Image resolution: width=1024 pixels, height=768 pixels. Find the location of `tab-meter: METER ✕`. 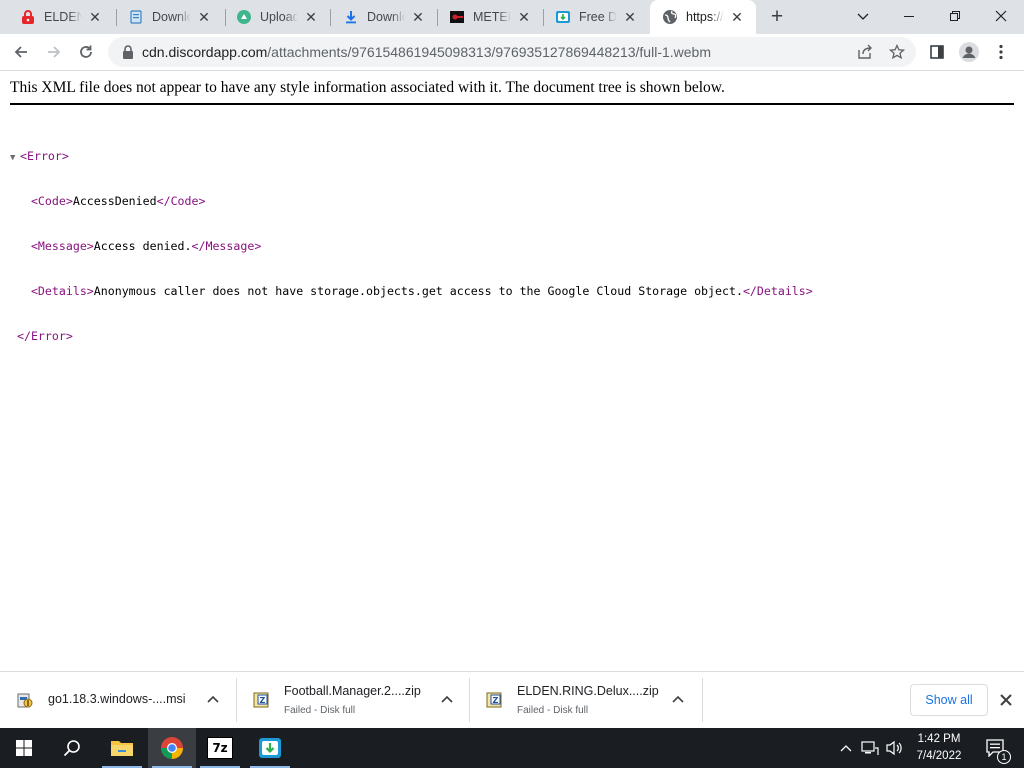

tab-meter: METER ✕ is located at coordinates (490, 17).